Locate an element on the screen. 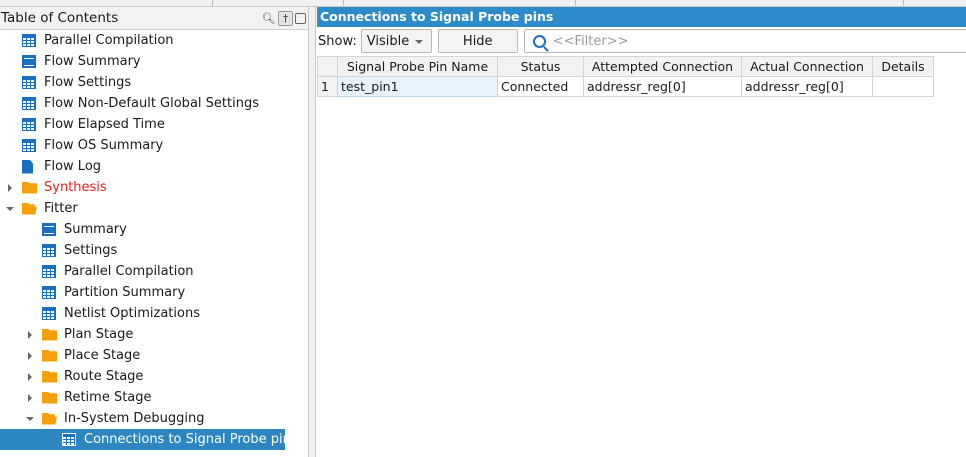  toc-item: Synthesis is located at coordinates (154, 187).